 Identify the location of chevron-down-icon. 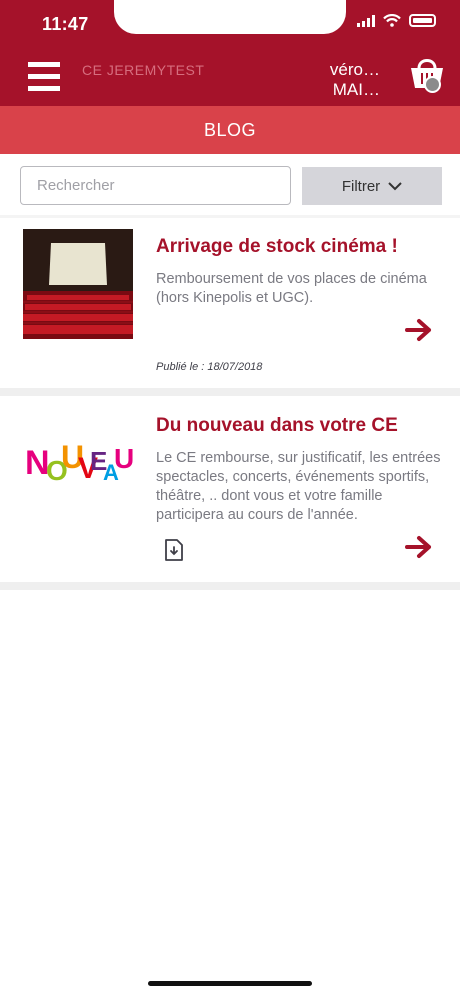
(395, 185).